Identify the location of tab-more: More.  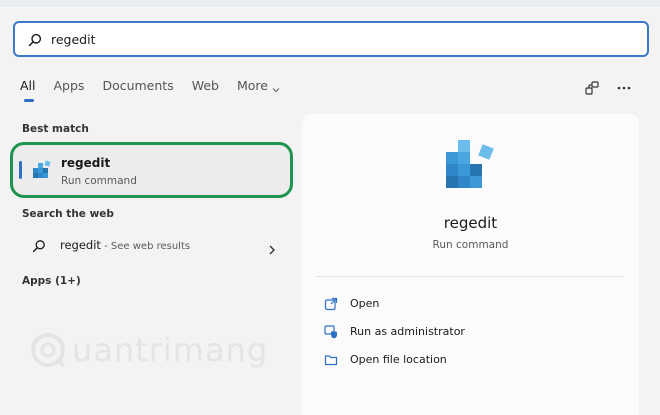
(258, 85).